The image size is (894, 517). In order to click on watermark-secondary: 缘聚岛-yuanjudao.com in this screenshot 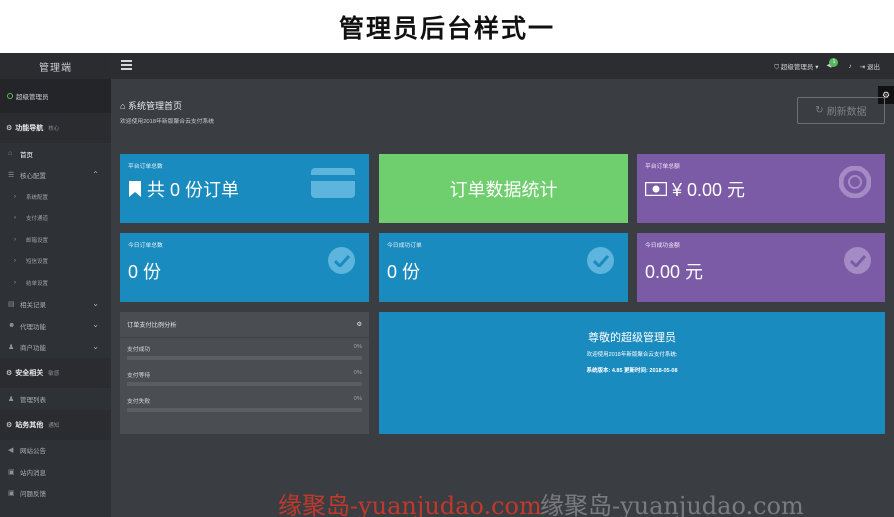, I will do `click(672, 504)`.